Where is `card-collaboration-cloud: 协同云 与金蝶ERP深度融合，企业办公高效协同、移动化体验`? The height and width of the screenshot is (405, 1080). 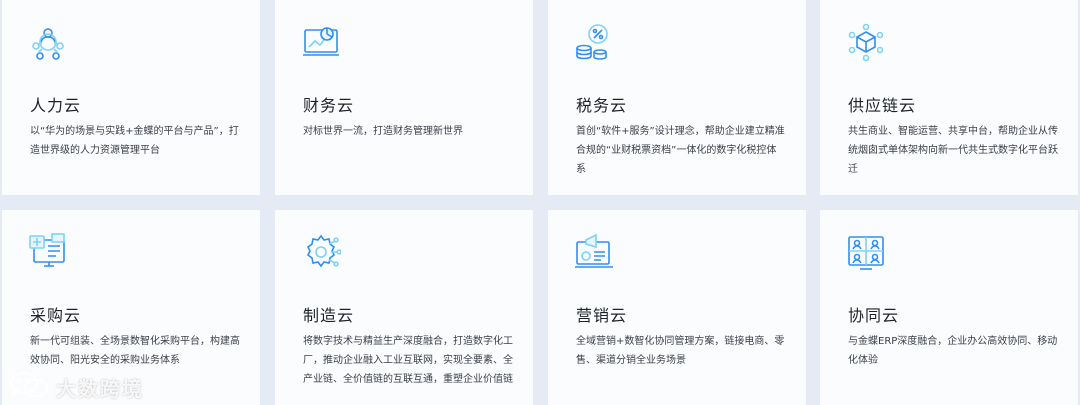
card-collaboration-cloud: 协同云 与金蝶ERP深度融合，企业办公高效协同、移动化体验 is located at coordinates (949, 307).